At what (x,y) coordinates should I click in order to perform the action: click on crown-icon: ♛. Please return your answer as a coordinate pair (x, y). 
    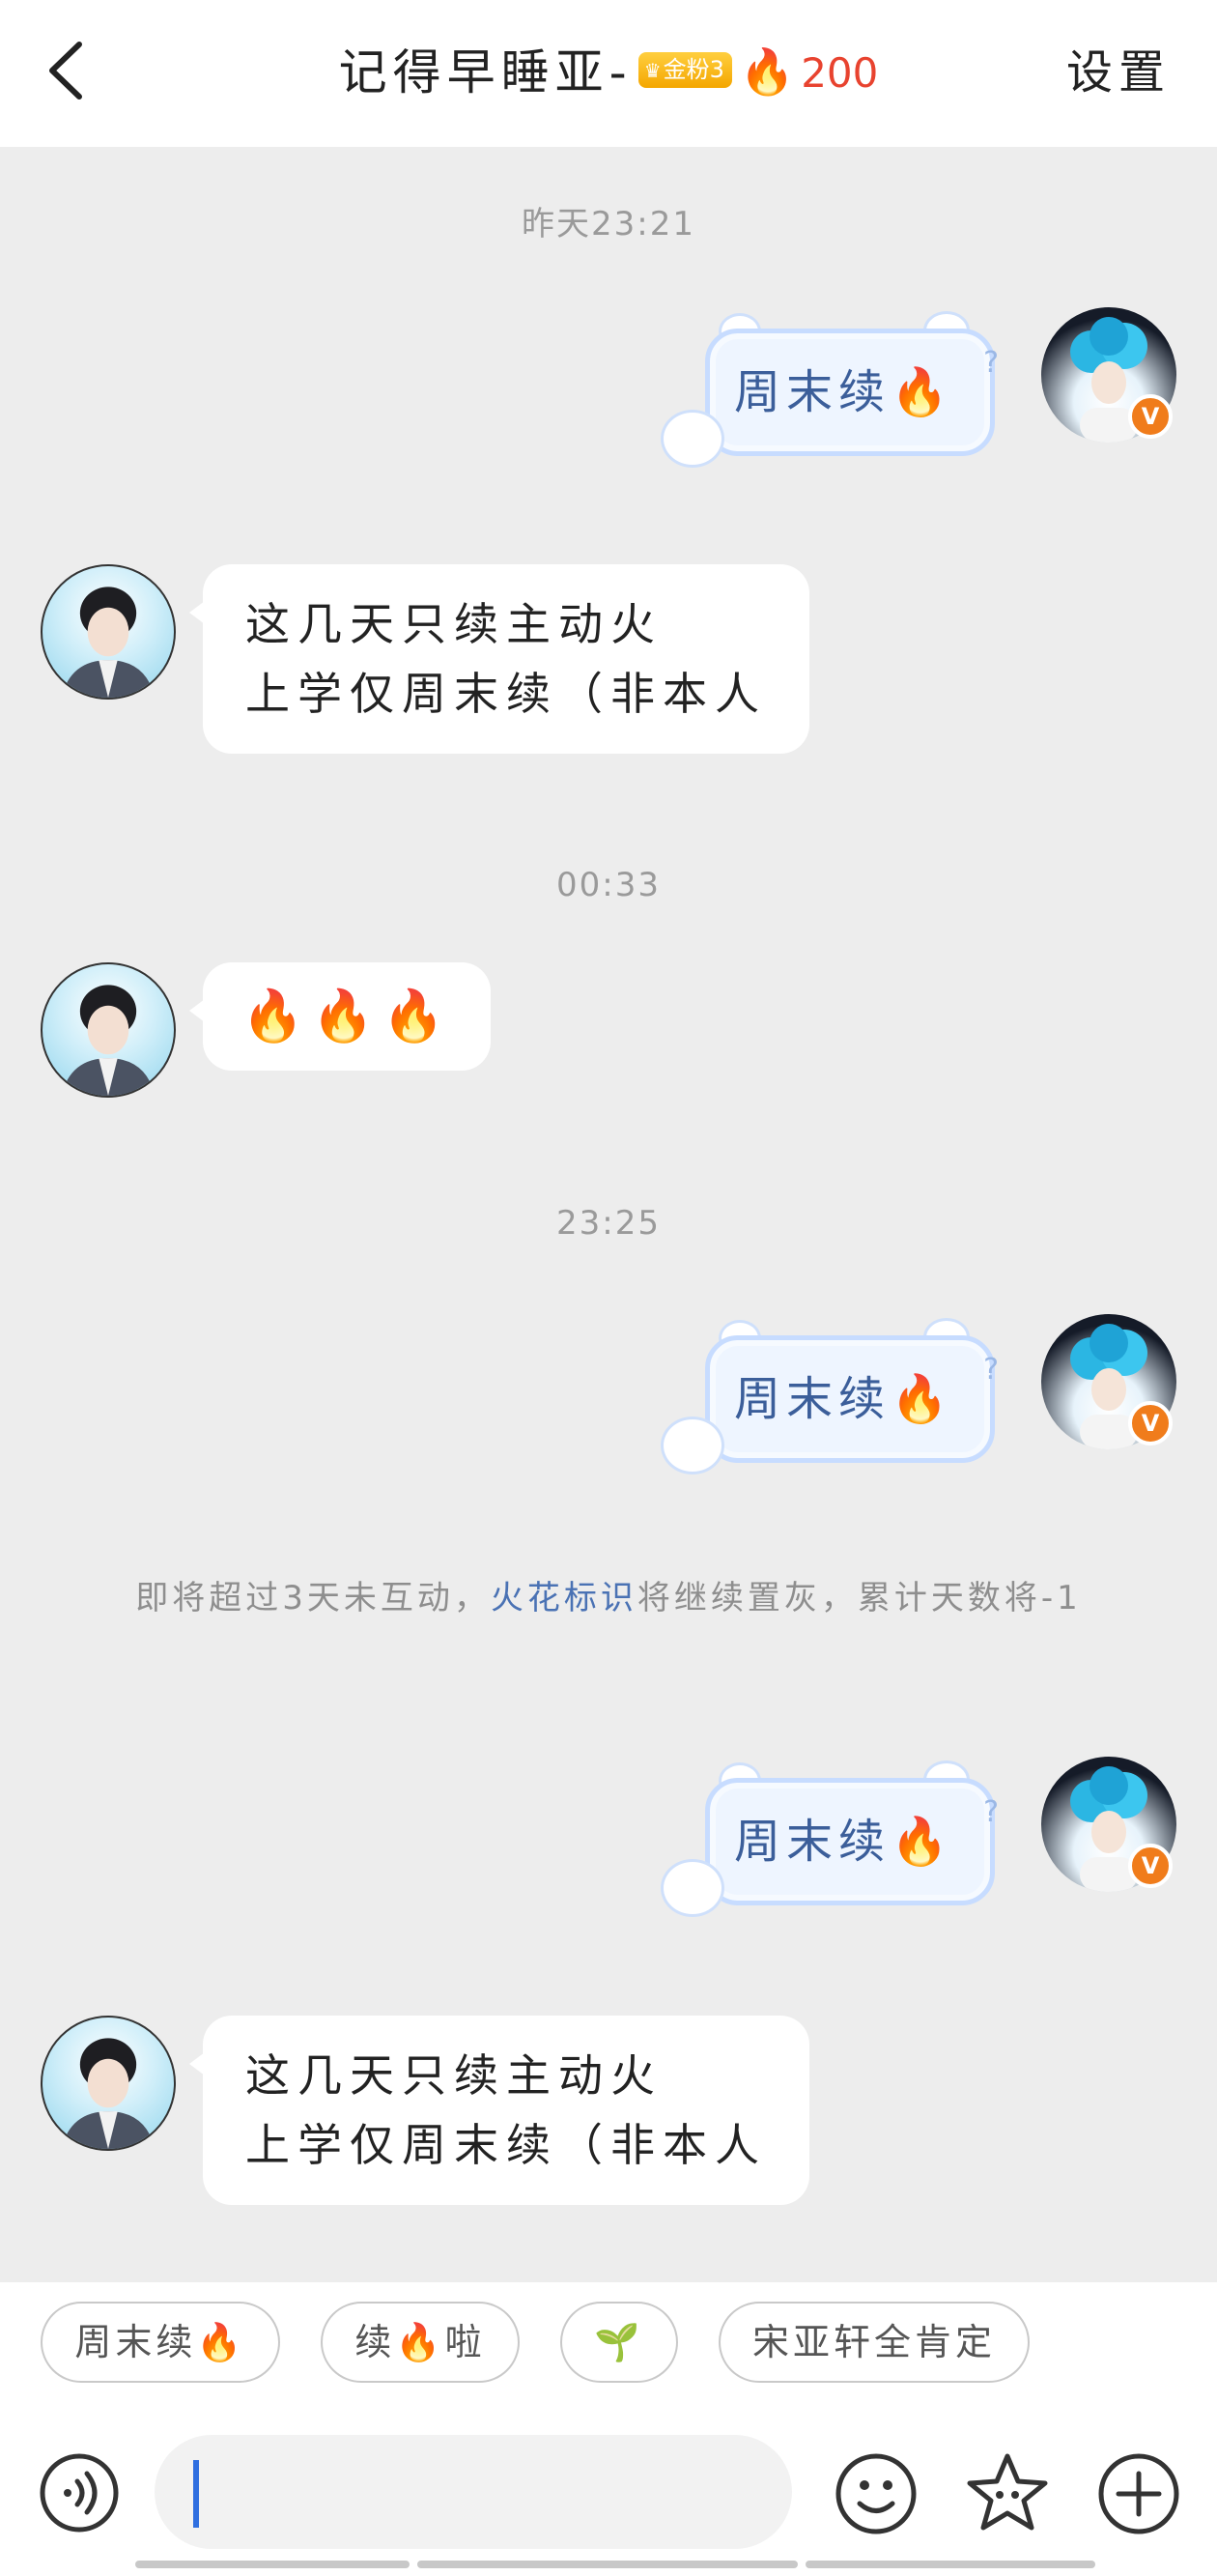
    Looking at the image, I should click on (652, 70).